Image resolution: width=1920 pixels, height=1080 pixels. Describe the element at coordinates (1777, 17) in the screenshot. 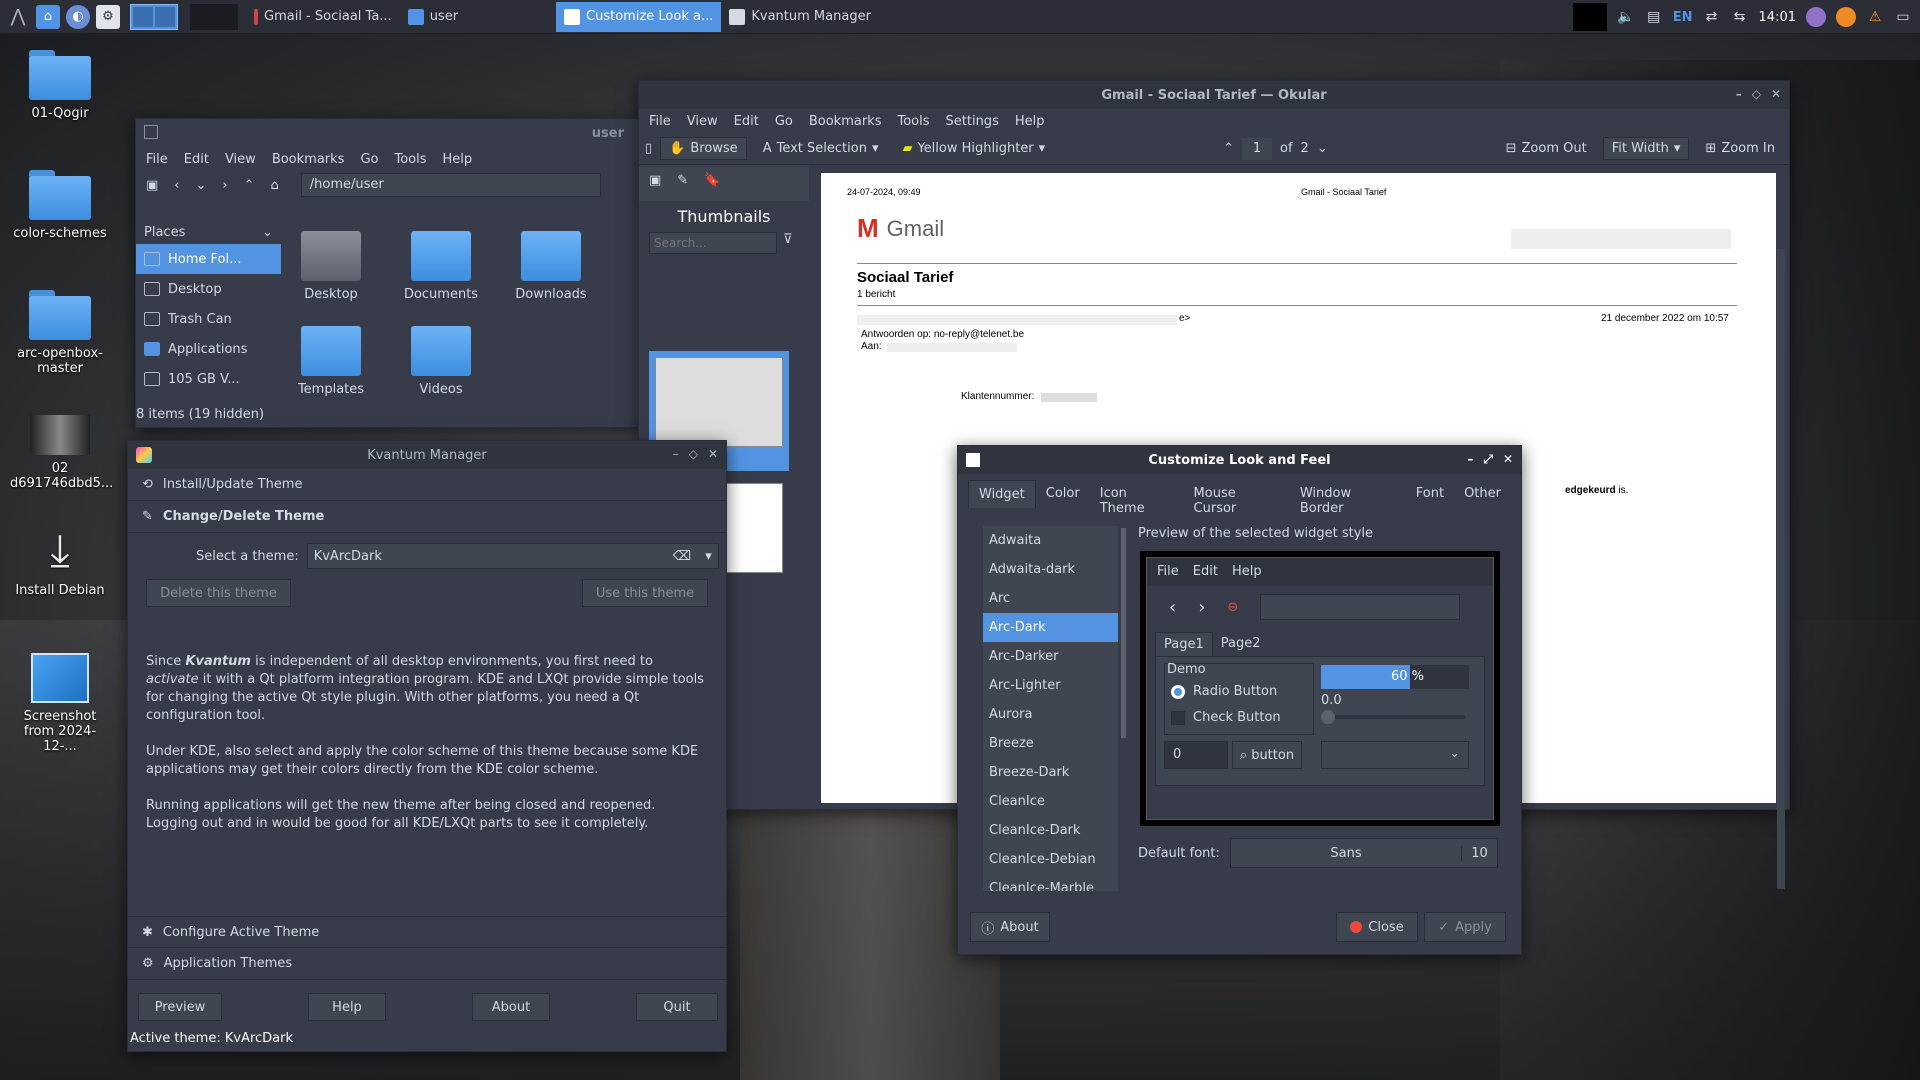

I see `clock: 14:01` at that location.